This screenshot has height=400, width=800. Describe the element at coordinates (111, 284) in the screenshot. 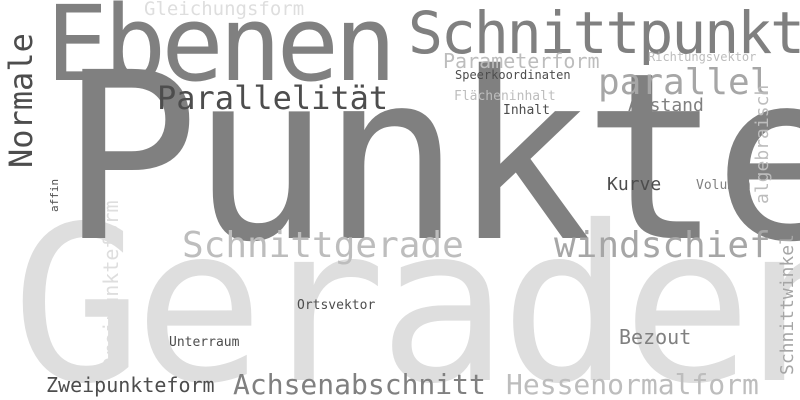

I see `word-dreipunkteform: Dreipunkteform` at that location.